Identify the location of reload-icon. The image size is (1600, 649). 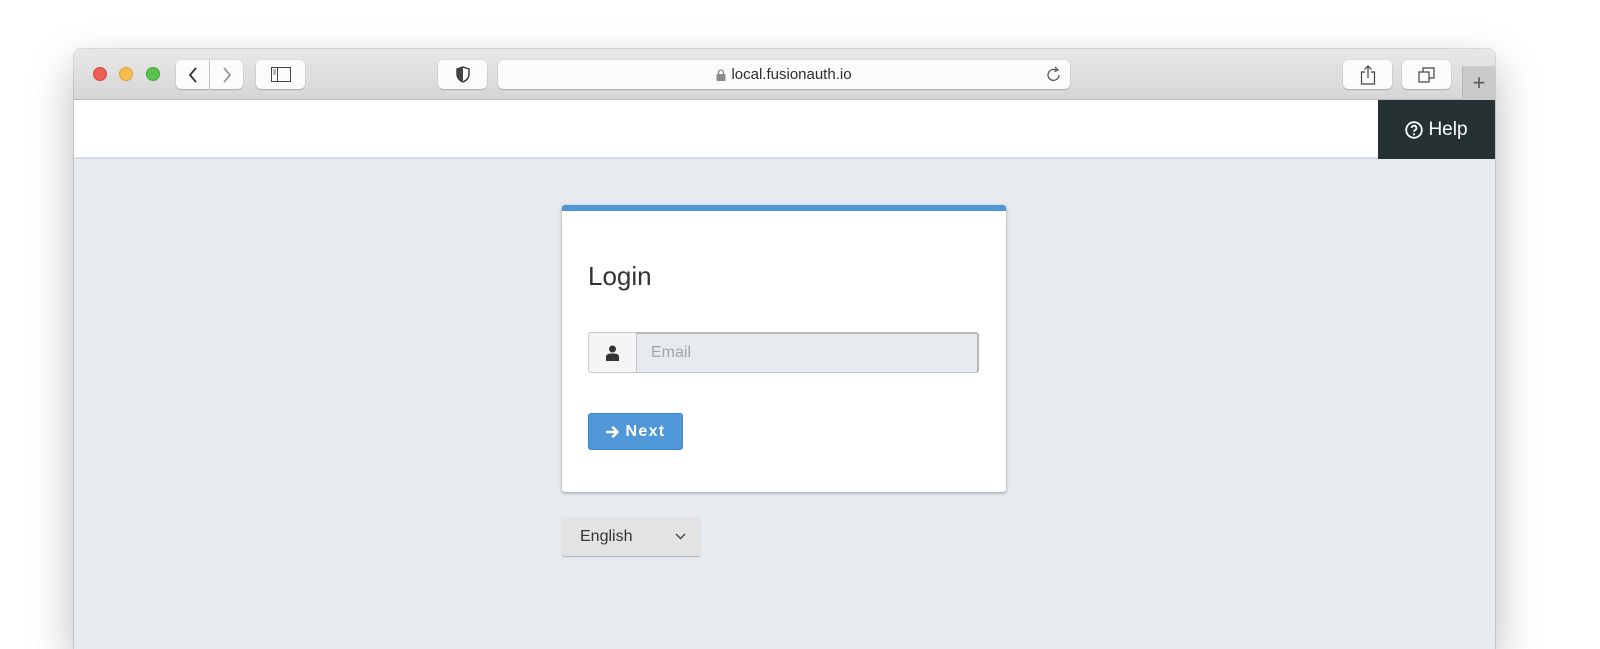
(1053, 73).